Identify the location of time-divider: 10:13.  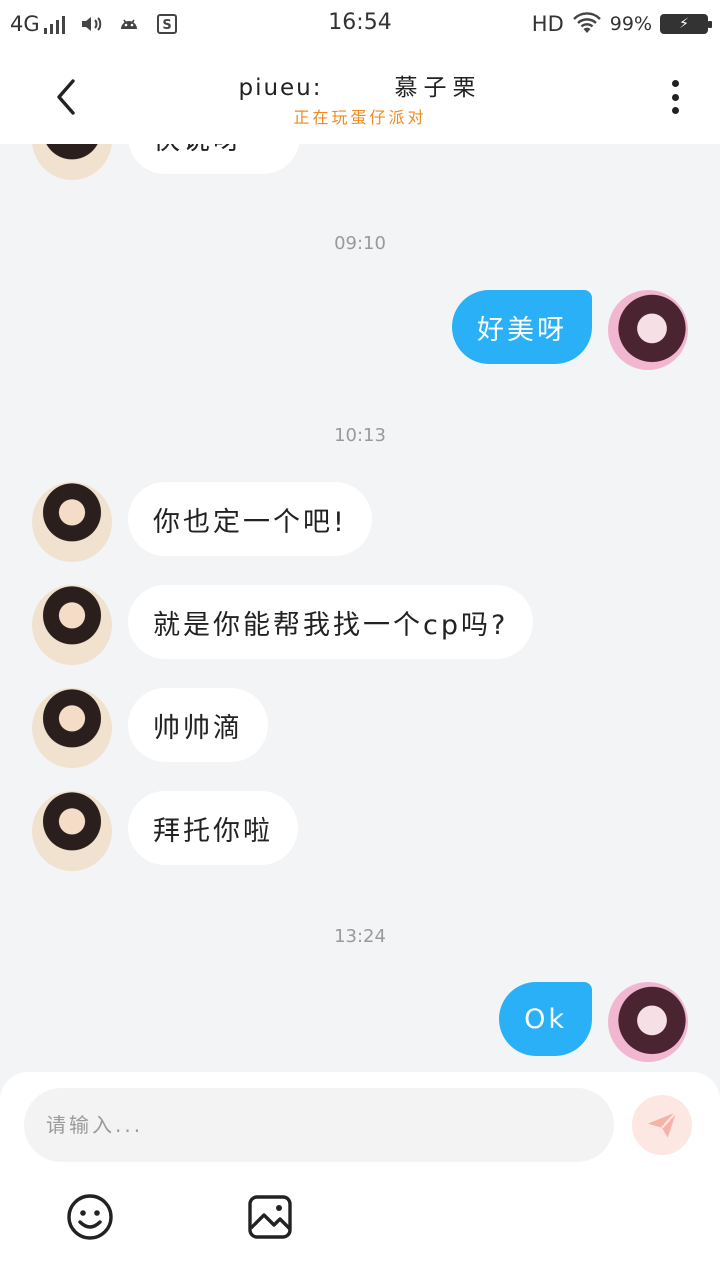
(360, 435).